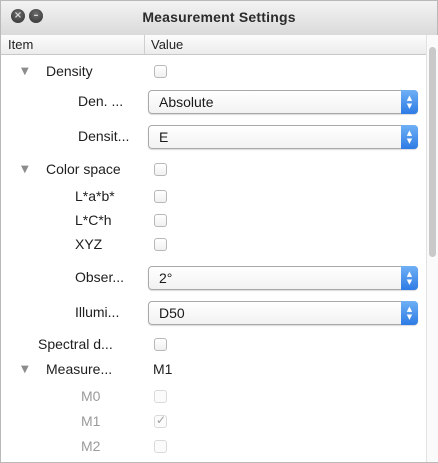 This screenshot has width=438, height=463. Describe the element at coordinates (160, 196) in the screenshot. I see `lab-checkbox` at that location.